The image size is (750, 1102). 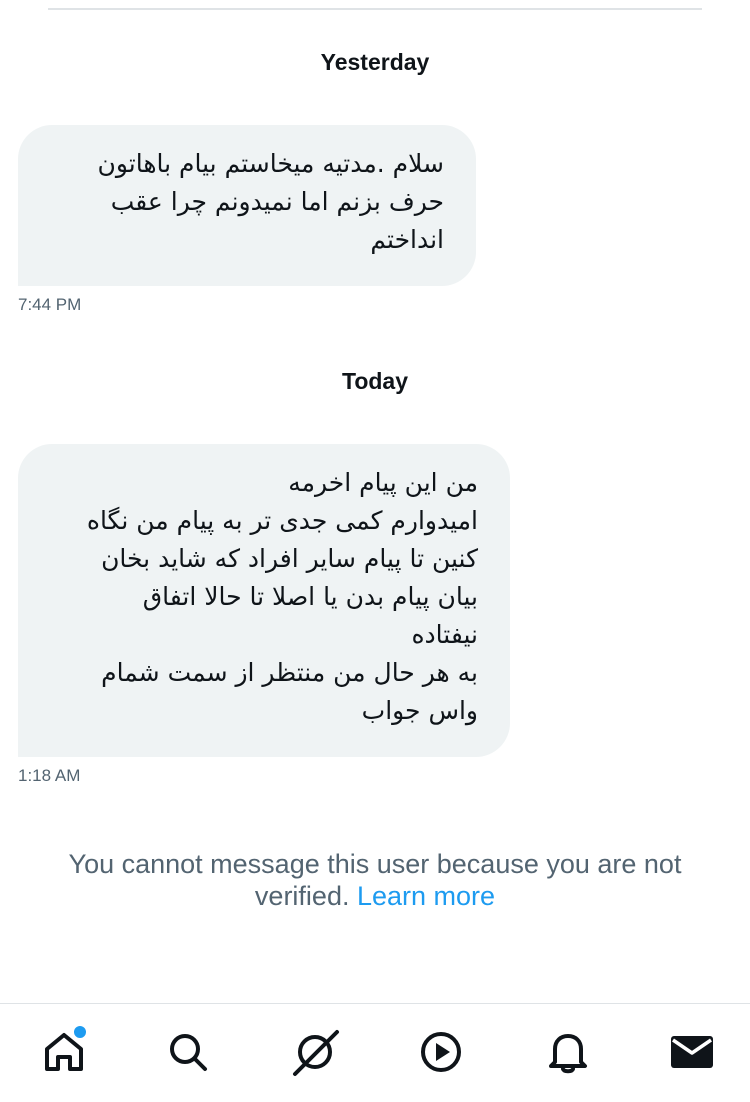 What do you see at coordinates (49, 775) in the screenshot?
I see `message-timestamp: 1:18 AM` at bounding box center [49, 775].